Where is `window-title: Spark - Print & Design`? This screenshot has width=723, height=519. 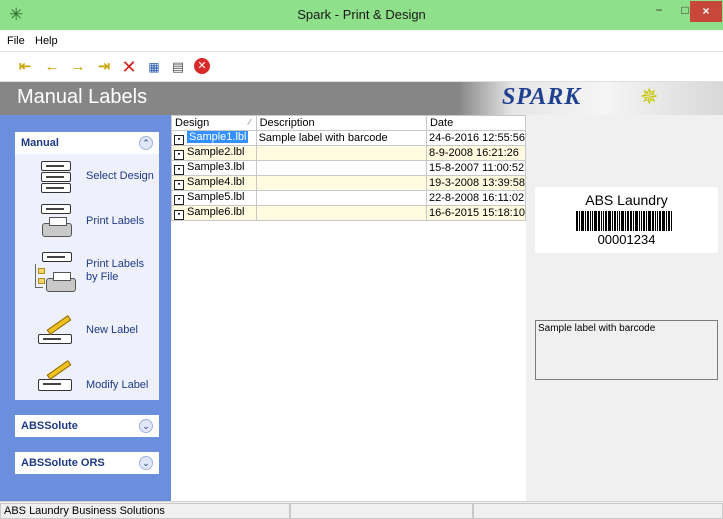
window-title: Spark - Print & Design is located at coordinates (361, 14).